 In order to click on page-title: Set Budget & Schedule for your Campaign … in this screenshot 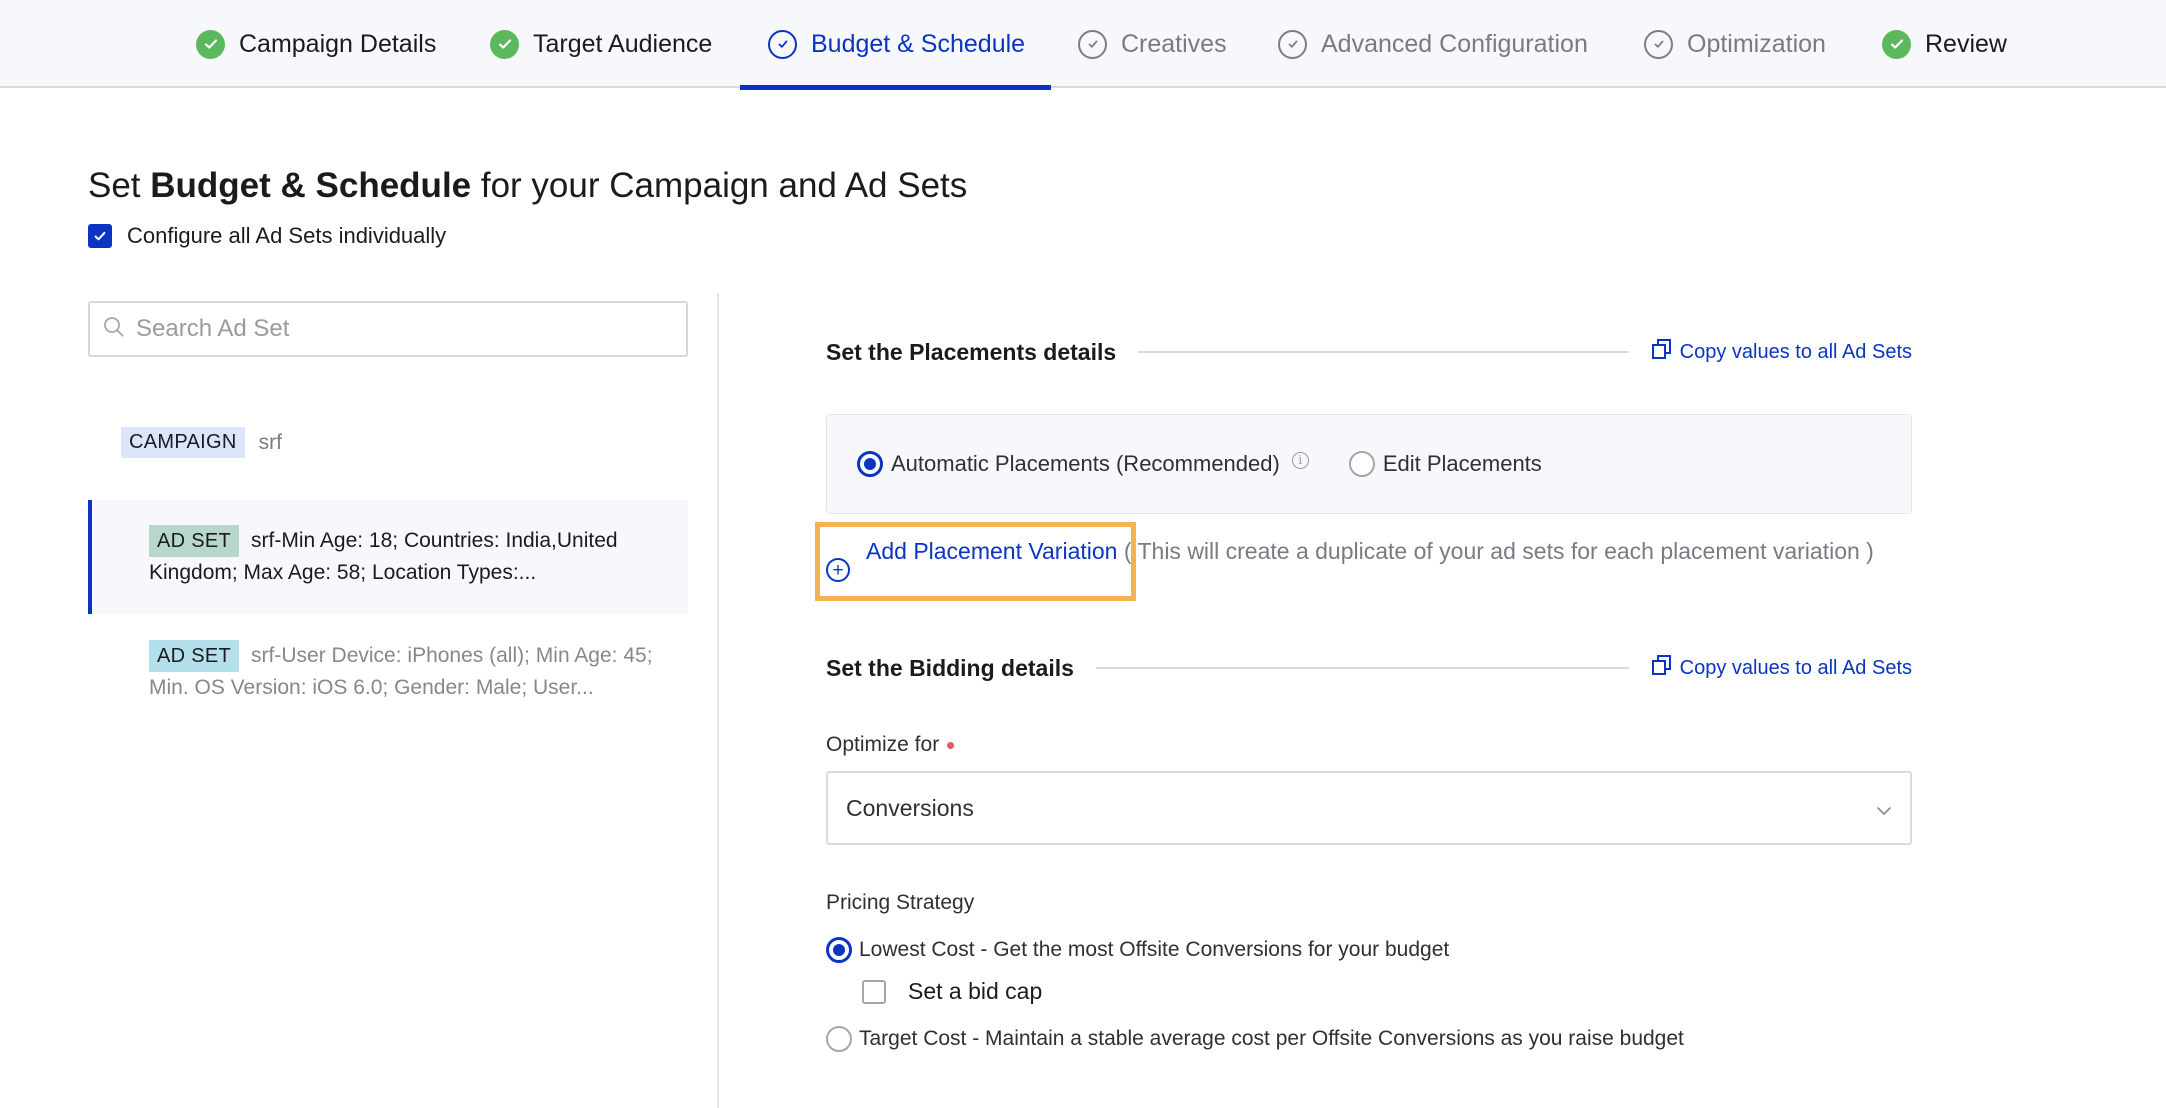, I will do `click(527, 186)`.